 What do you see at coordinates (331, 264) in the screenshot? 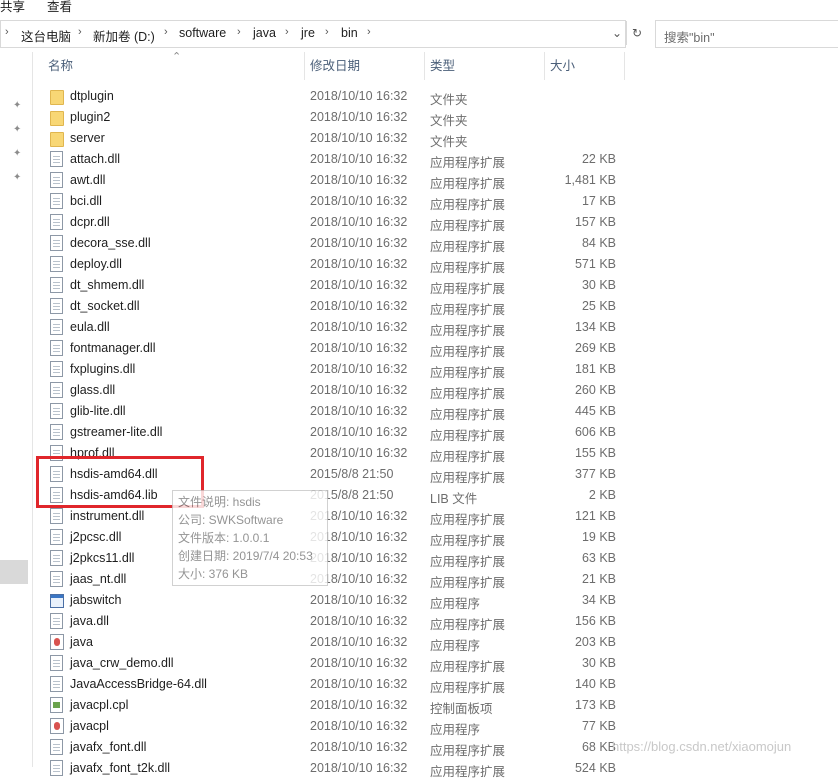
I see `file-row: deploy.dll 2018/10/10 16:32 应用程序扩展 571 KB` at bounding box center [331, 264].